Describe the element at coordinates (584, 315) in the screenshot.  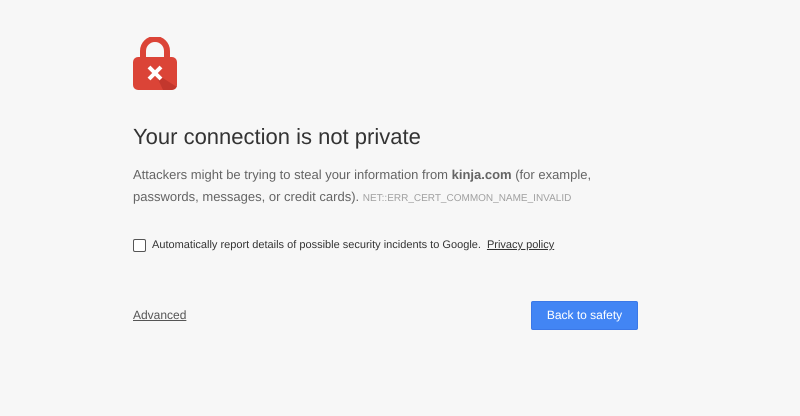
I see `back-to-safety-button: Back to safety` at that location.